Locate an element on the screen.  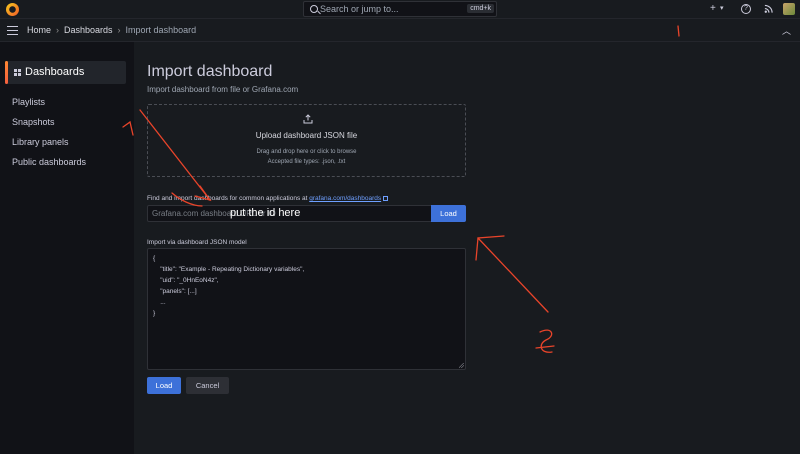
upload-icon is located at coordinates (308, 119).